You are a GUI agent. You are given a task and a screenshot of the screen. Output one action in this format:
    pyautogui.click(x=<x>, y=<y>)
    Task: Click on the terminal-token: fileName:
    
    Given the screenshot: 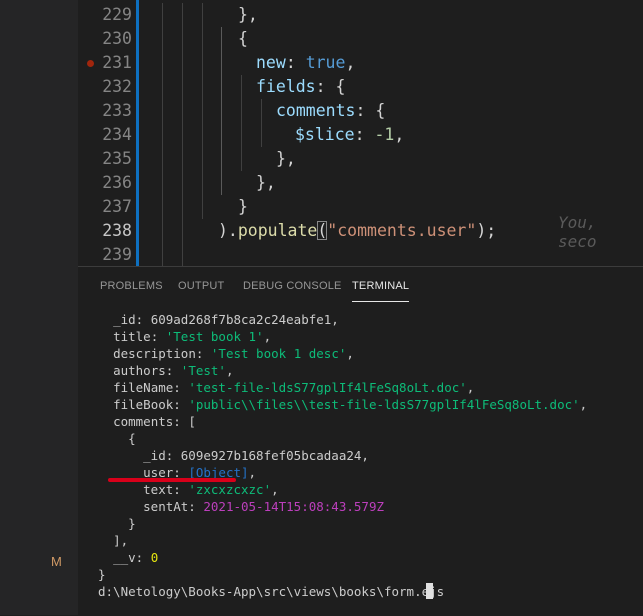 What is the action you would take?
    pyautogui.click(x=151, y=387)
    